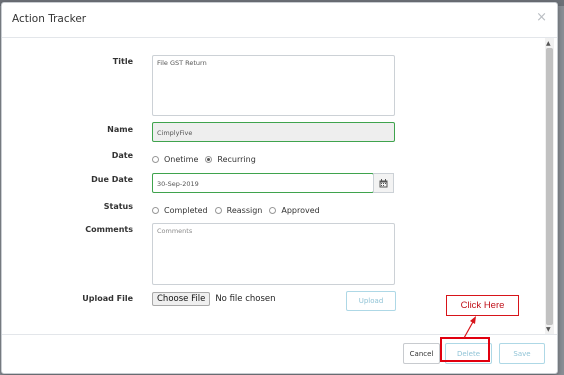 This screenshot has height=375, width=564. What do you see at coordinates (49, 19) in the screenshot?
I see `dialog-title: Action Tracker` at bounding box center [49, 19].